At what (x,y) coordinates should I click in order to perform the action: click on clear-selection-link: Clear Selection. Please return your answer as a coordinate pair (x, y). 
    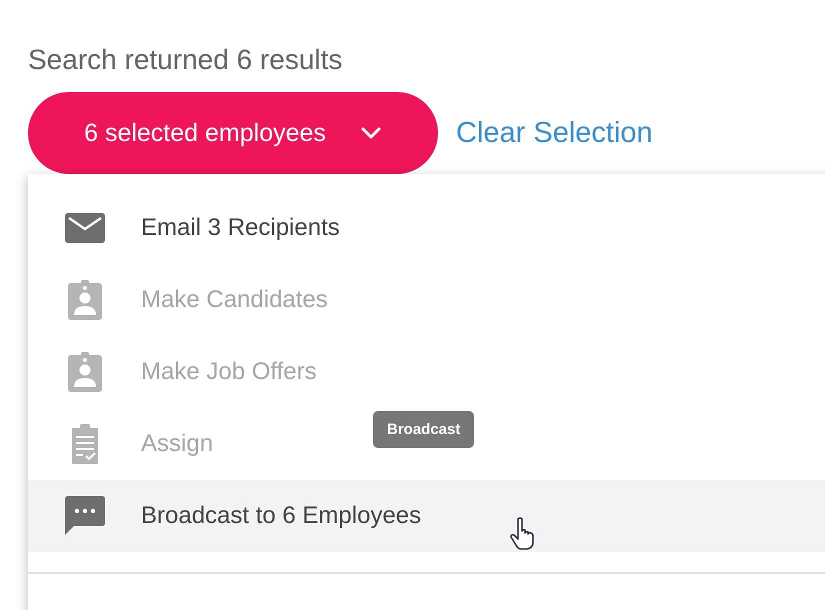
    Looking at the image, I should click on (554, 133).